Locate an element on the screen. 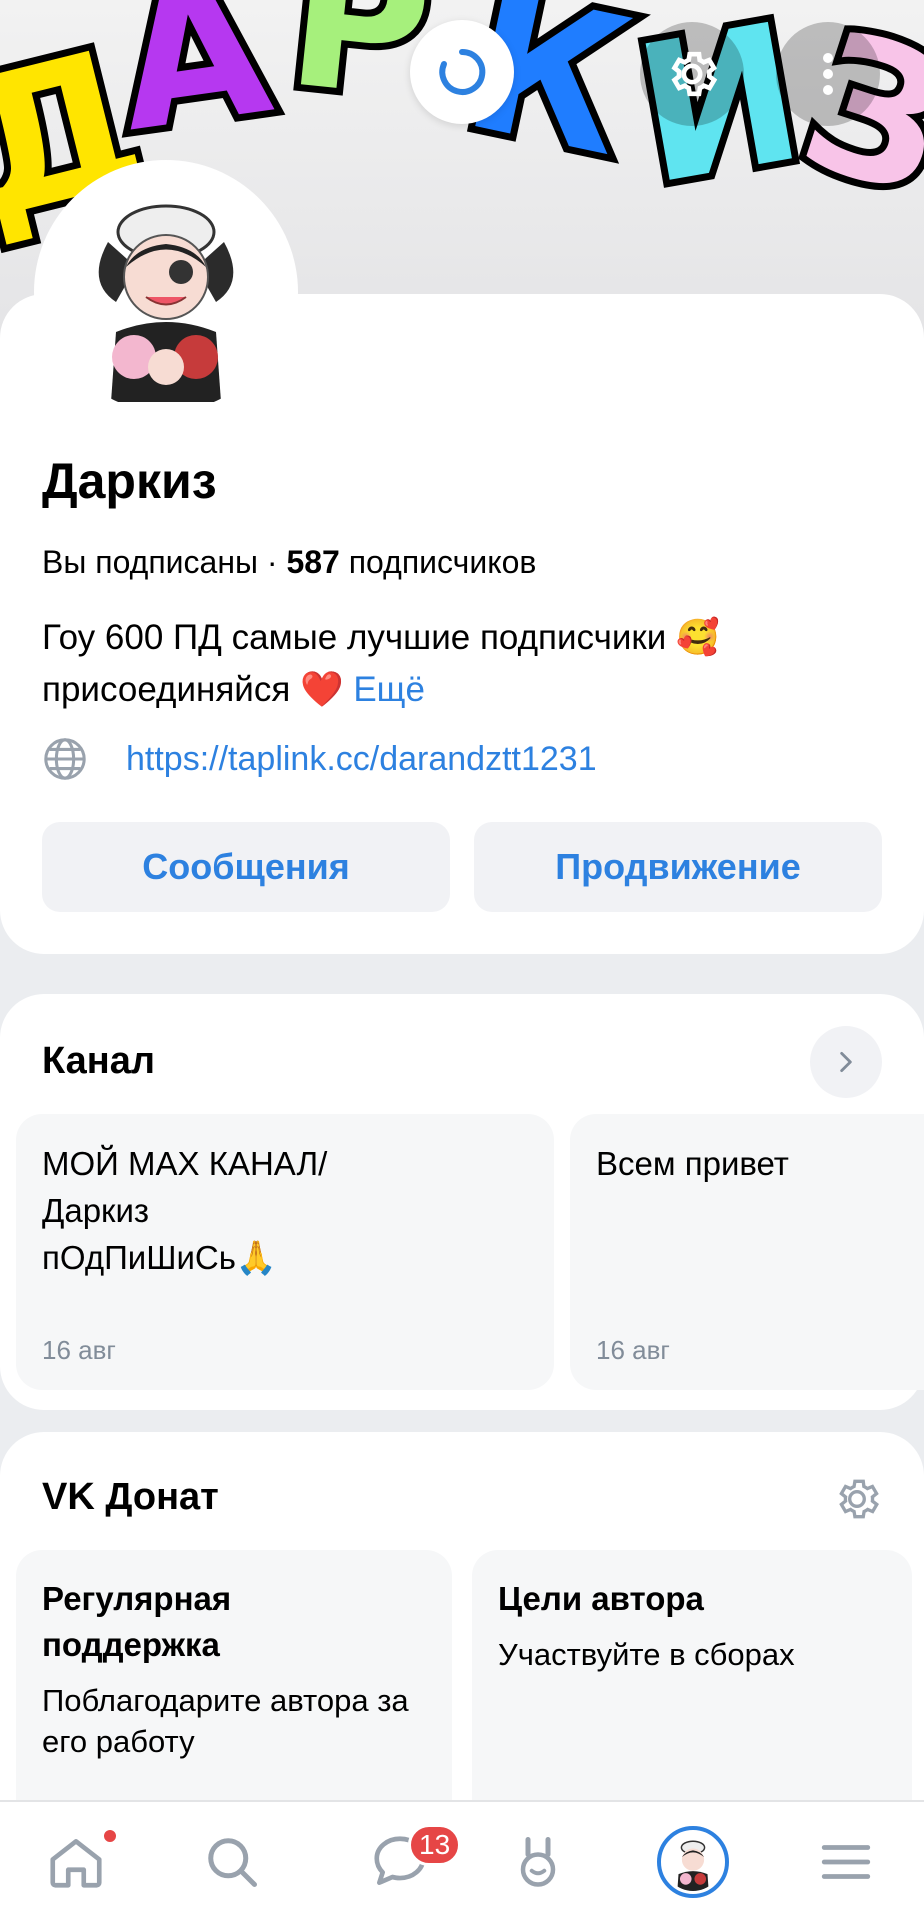 The image size is (924, 1920). tile-text: Участвуйте в сборах is located at coordinates (646, 1654).